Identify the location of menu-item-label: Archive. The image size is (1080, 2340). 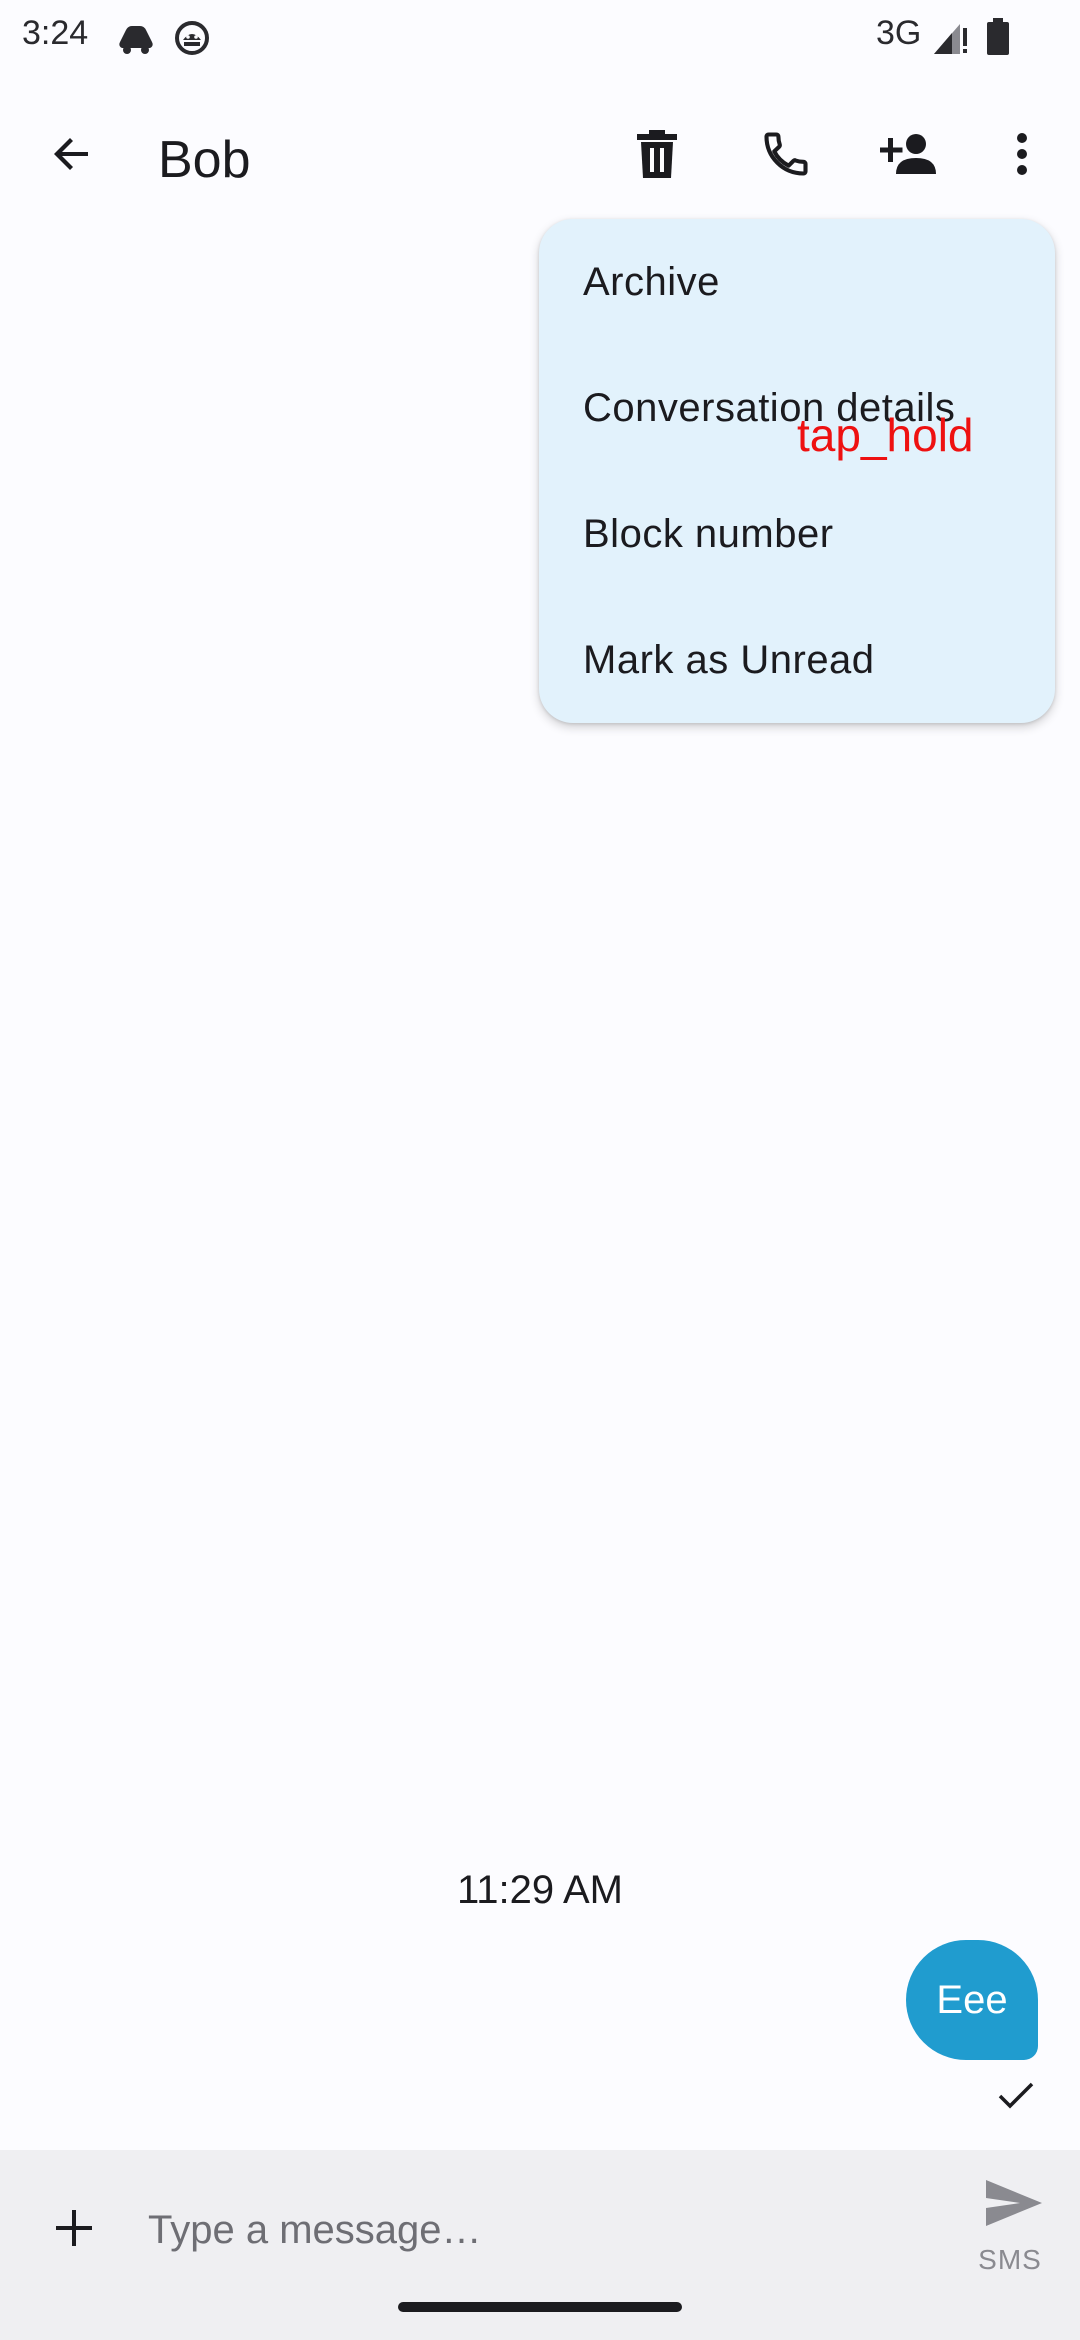
(651, 281).